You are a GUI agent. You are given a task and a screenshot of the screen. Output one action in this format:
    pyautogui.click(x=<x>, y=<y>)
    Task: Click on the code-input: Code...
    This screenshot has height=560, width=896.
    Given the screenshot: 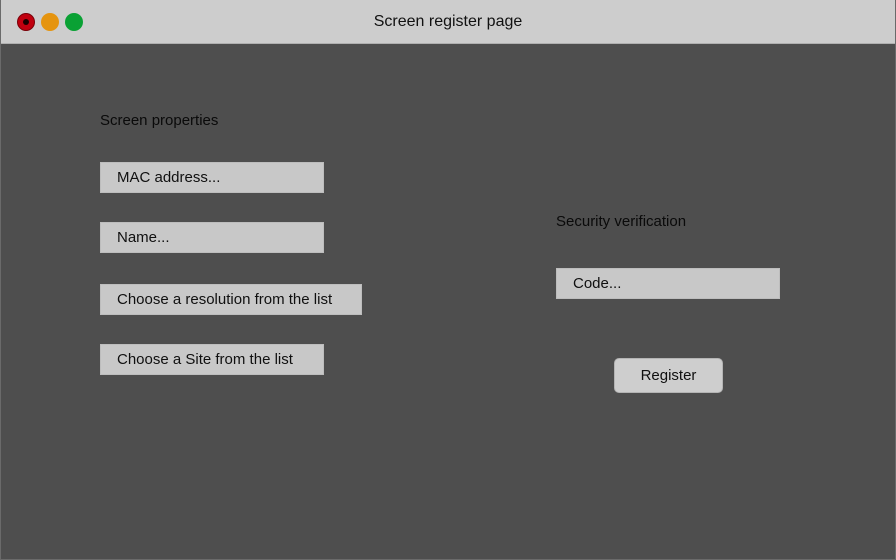 What is the action you would take?
    pyautogui.click(x=668, y=283)
    